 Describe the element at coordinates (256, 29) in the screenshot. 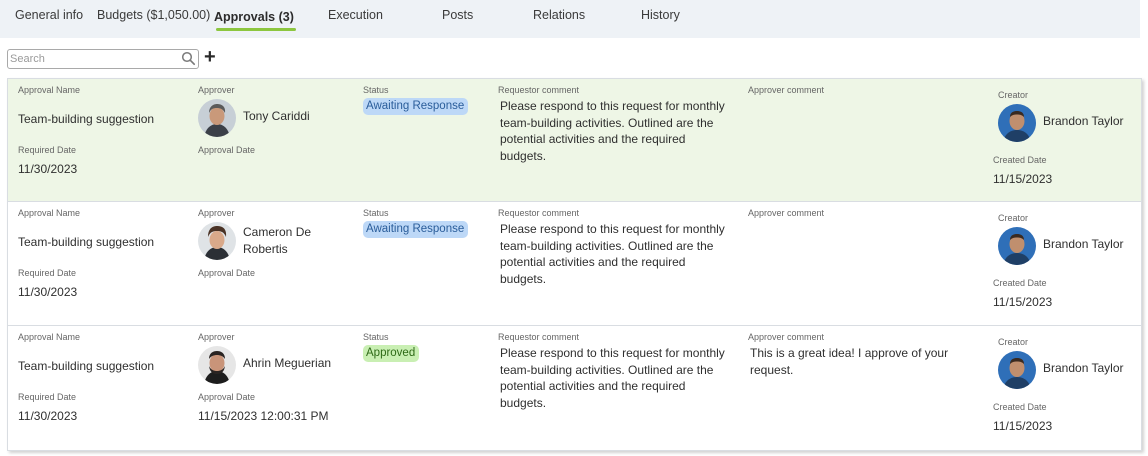

I see `active-tab-indicator` at that location.